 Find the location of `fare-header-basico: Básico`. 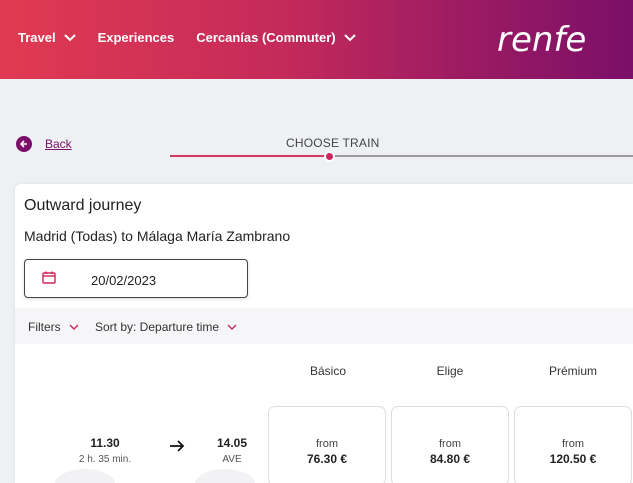

fare-header-basico: Básico is located at coordinates (328, 371).